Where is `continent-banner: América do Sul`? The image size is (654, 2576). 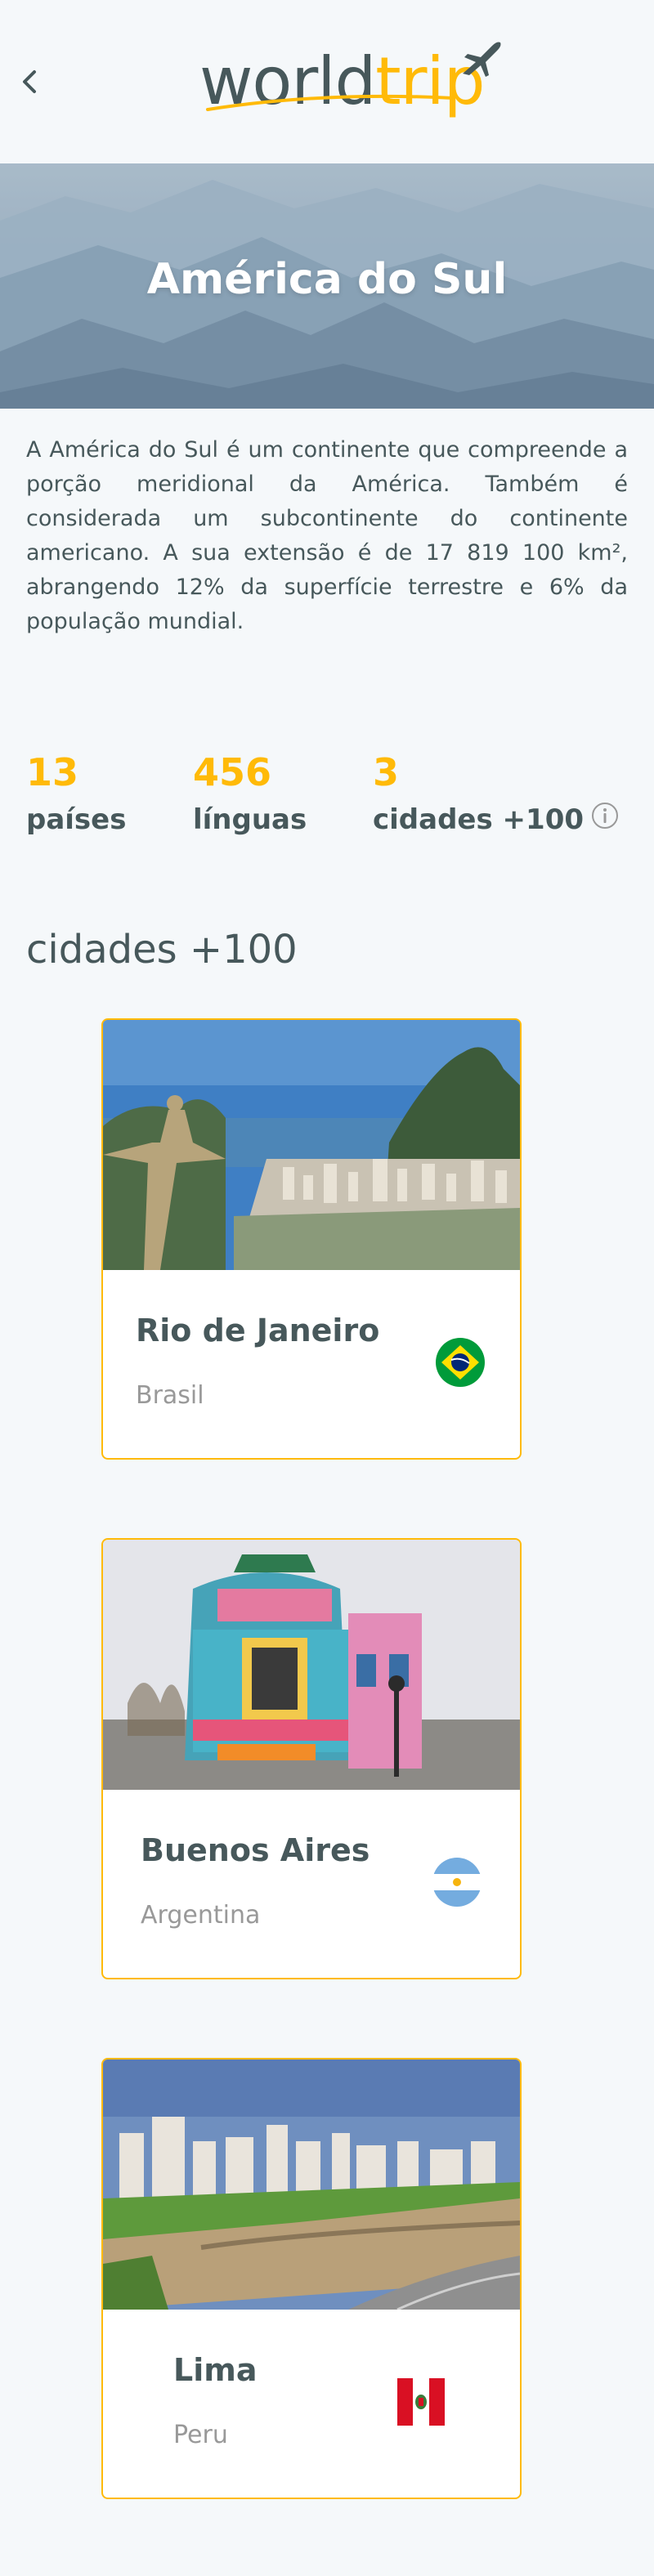 continent-banner: América do Sul is located at coordinates (327, 286).